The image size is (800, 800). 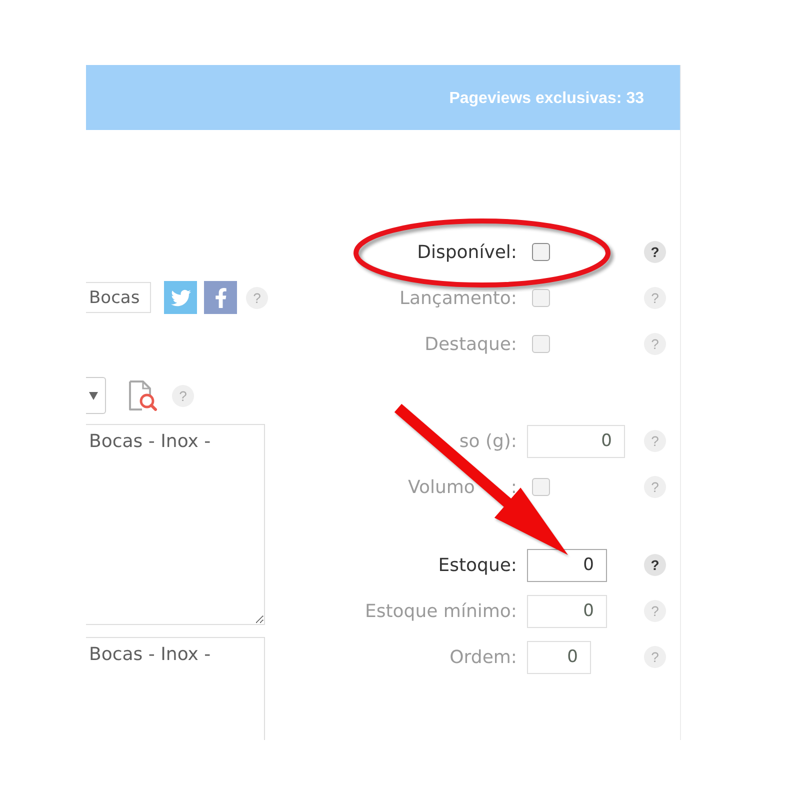 What do you see at coordinates (220, 297) in the screenshot?
I see `facebook-icon` at bounding box center [220, 297].